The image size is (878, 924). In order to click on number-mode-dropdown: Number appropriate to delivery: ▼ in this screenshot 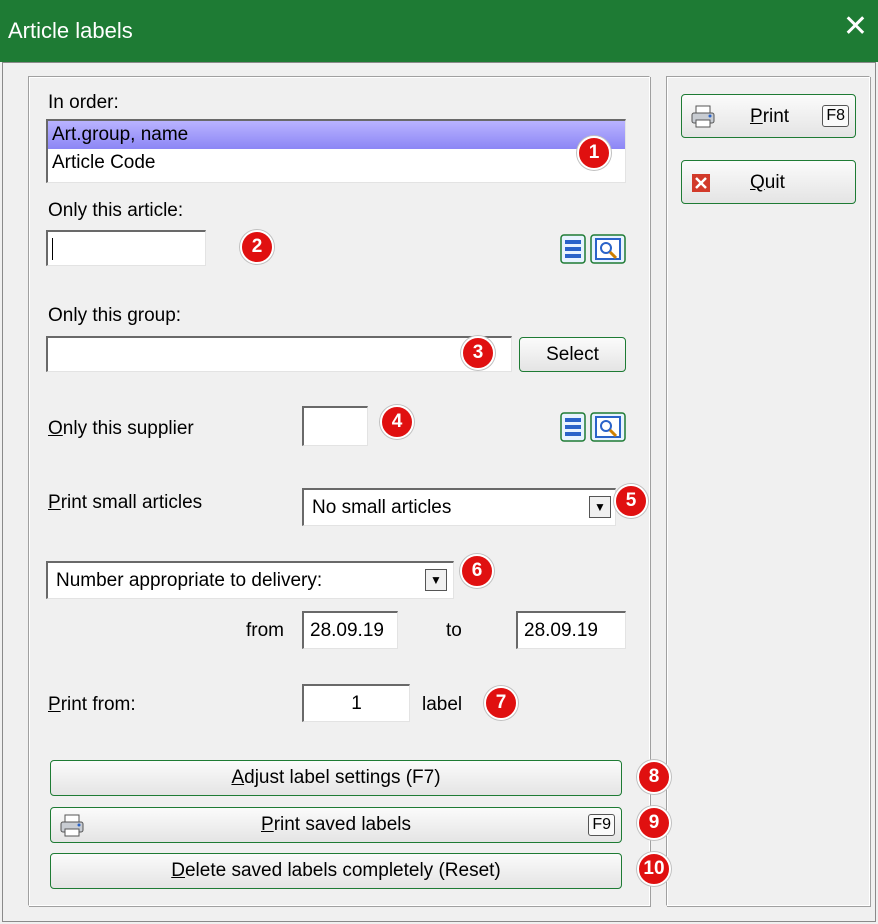, I will do `click(250, 580)`.